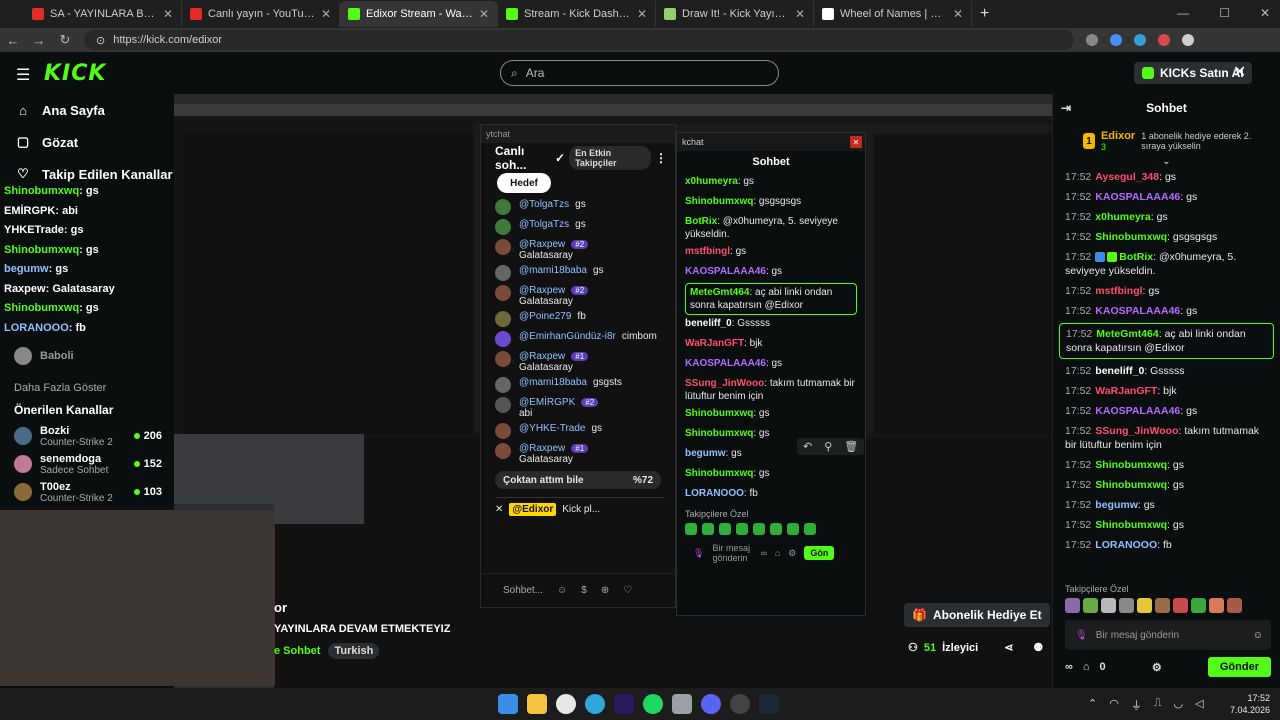 The height and width of the screenshot is (720, 1280). Describe the element at coordinates (1179, 705) in the screenshot. I see `wifi-icon: ◡` at that location.